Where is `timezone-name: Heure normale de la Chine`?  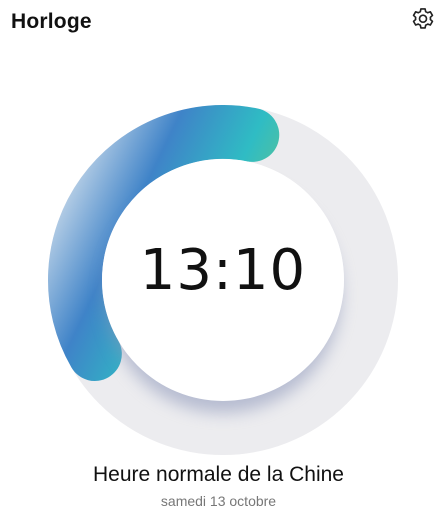 timezone-name: Heure normale de la Chine is located at coordinates (218, 474).